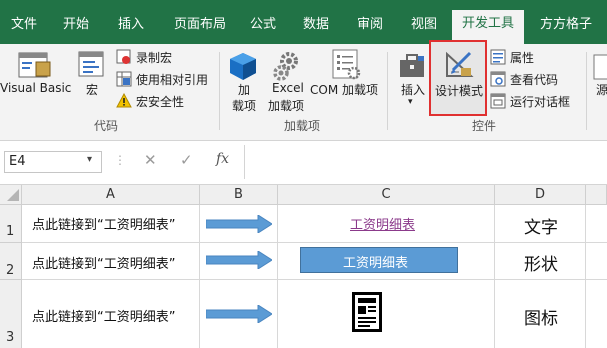 Image resolution: width=607 pixels, height=348 pixels. What do you see at coordinates (91, 64) in the screenshot?
I see `macros-icon` at bounding box center [91, 64].